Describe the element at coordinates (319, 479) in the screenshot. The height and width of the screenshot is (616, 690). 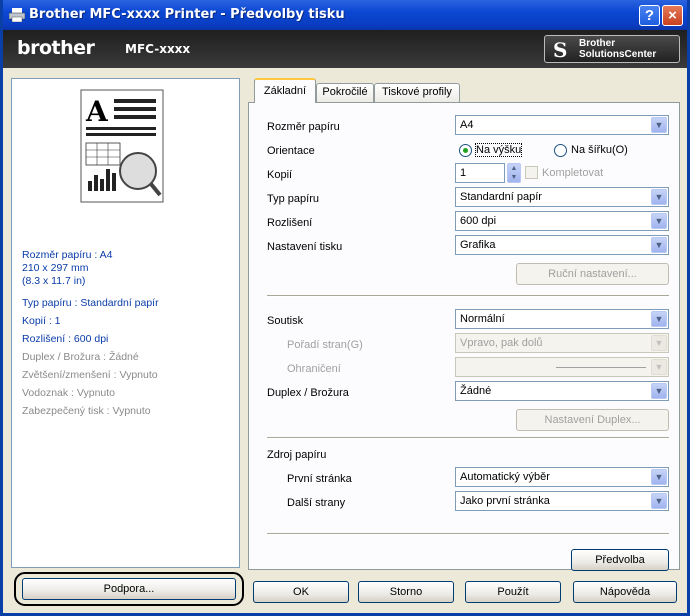
I see `first-page-label: První stránka` at that location.